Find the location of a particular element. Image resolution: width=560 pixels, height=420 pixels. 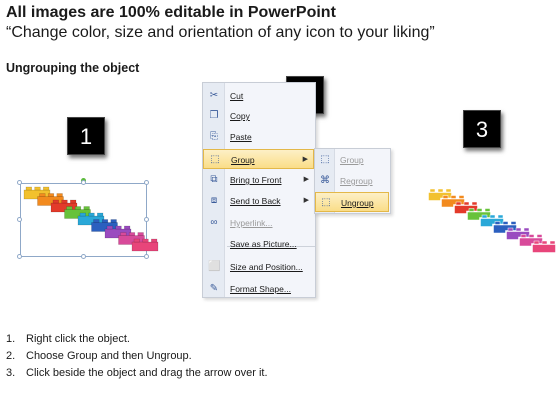

hyperlink-icon: ∞ is located at coordinates (214, 222).